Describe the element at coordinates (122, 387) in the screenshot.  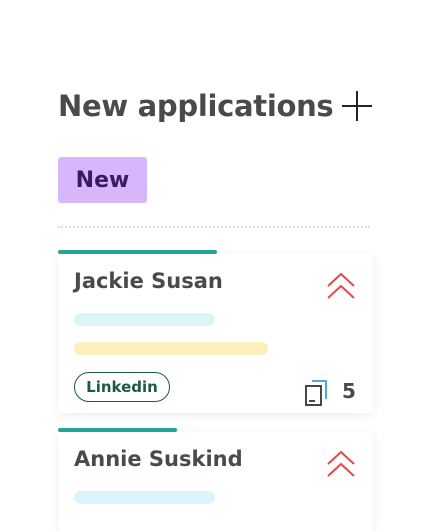
I see `source-tag: Linkedin` at that location.